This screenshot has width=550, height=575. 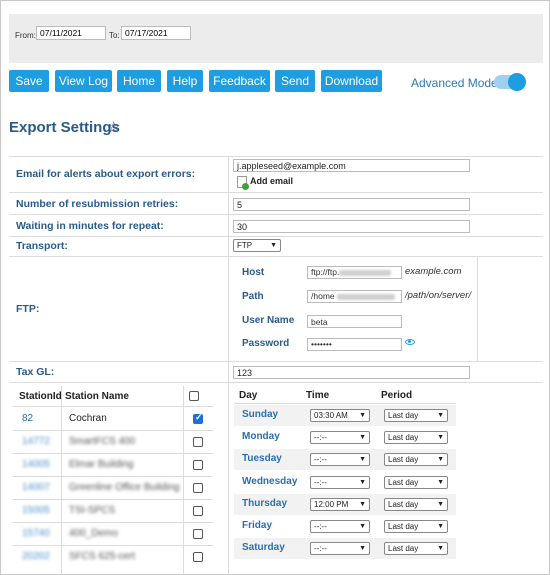 I want to click on station-id-header: StationId, so click(x=40, y=396).